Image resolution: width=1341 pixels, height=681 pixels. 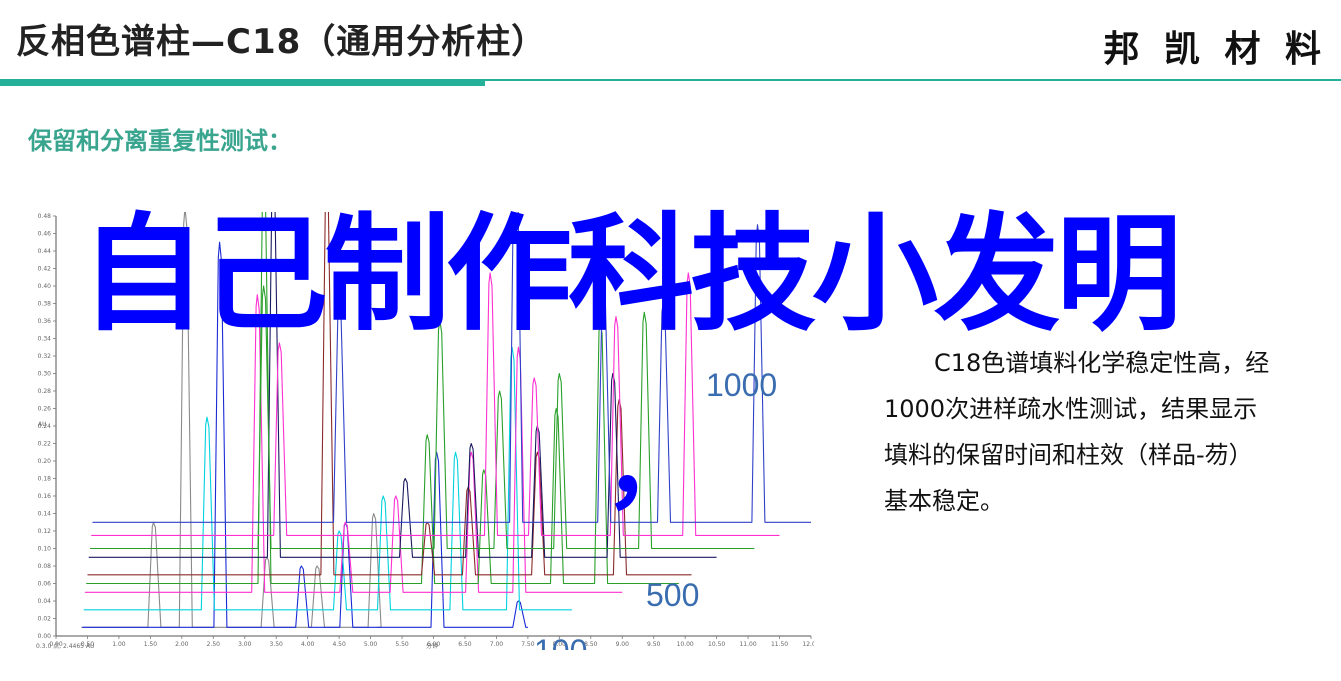 I want to click on y-tick-label: 0.42, so click(x=45, y=269).